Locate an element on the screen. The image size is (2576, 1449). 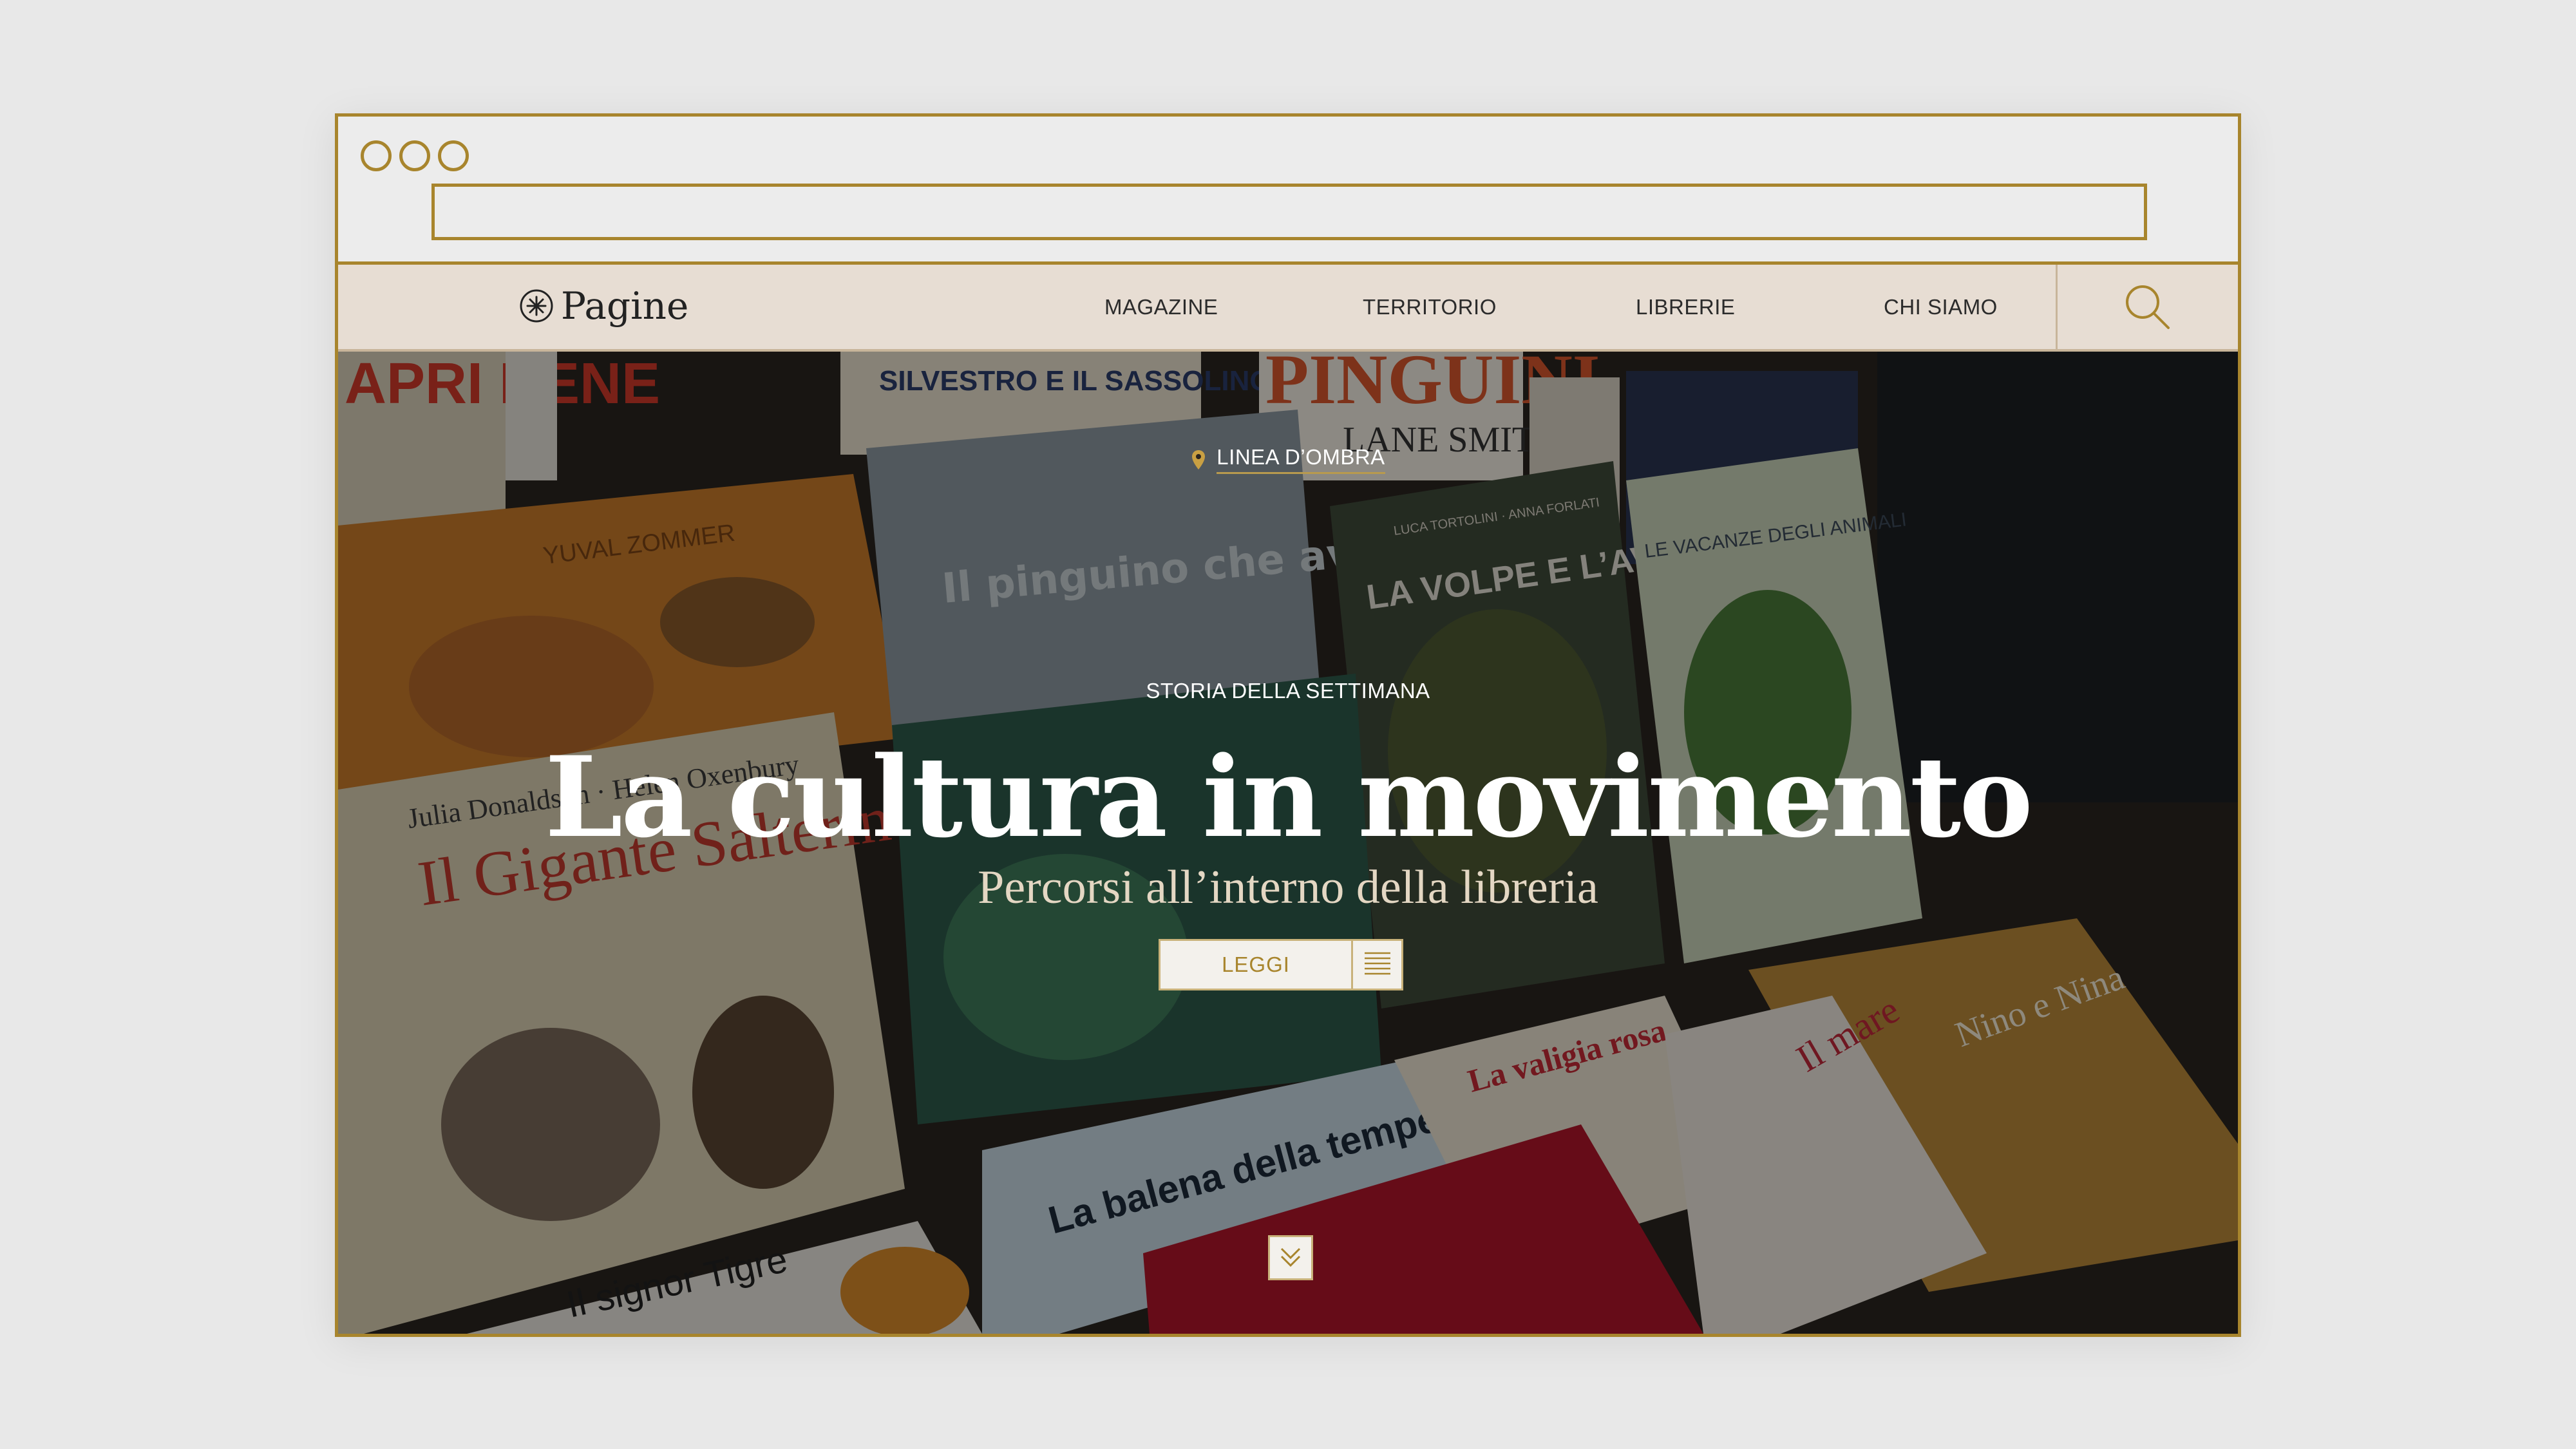
address-bar is located at coordinates (1289, 212).